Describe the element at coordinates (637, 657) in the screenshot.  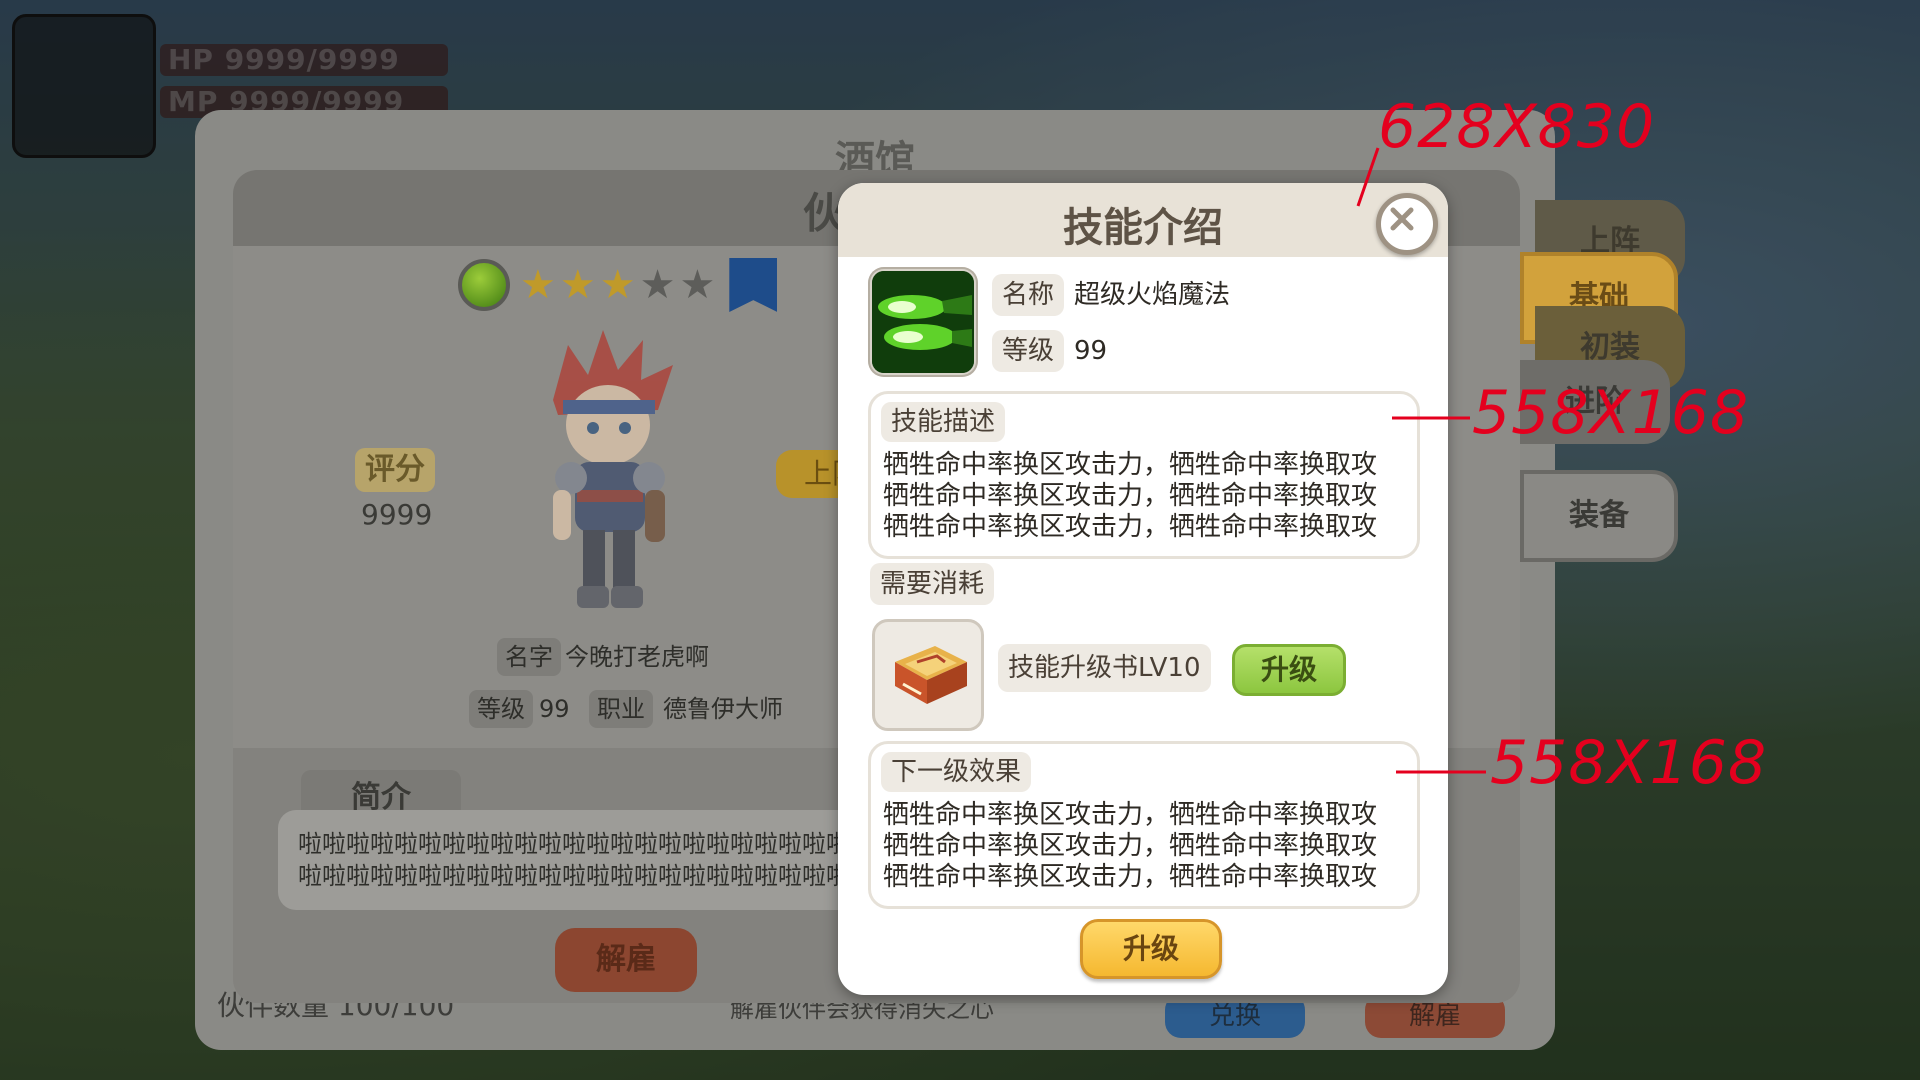
I see `name-value: 今晚打老虎啊` at that location.